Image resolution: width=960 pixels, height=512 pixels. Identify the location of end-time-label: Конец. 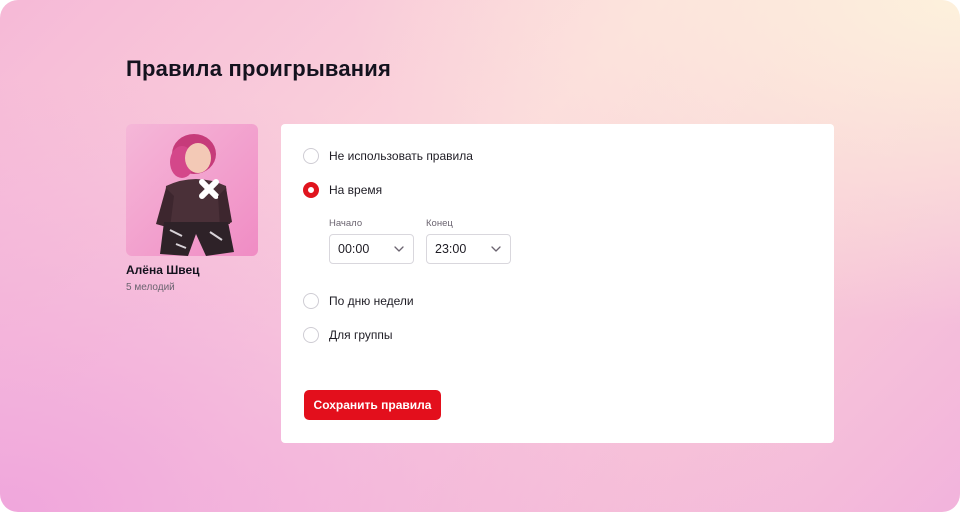
(439, 223).